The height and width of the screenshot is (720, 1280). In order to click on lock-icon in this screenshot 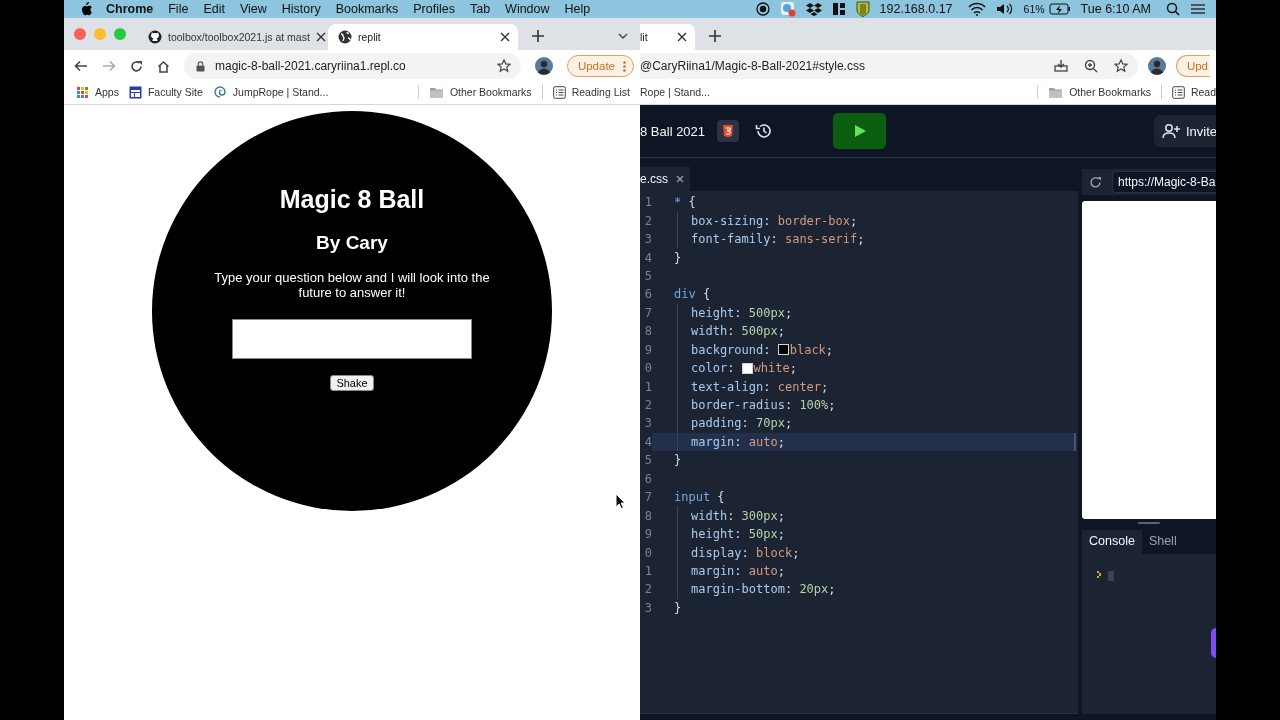, I will do `click(200, 66)`.